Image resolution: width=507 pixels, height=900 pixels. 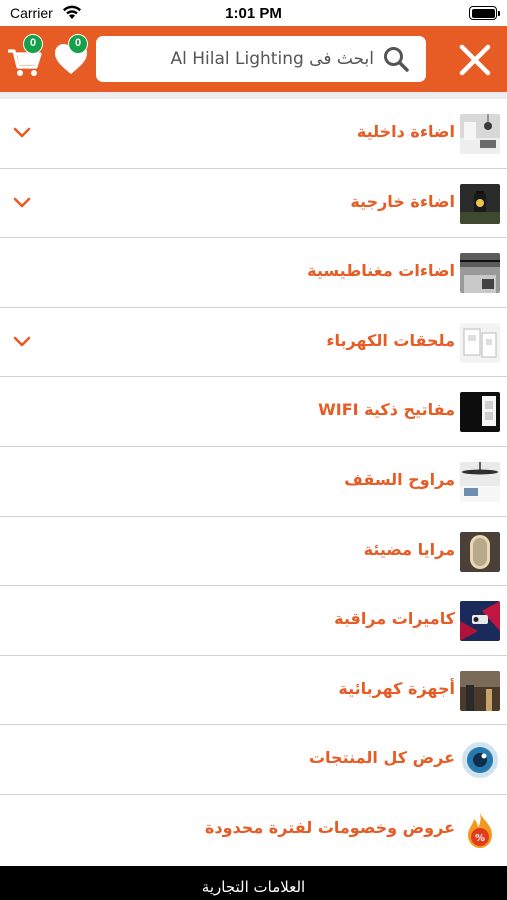 What do you see at coordinates (480, 481) in the screenshot?
I see `ceiling-fan-thumb` at bounding box center [480, 481].